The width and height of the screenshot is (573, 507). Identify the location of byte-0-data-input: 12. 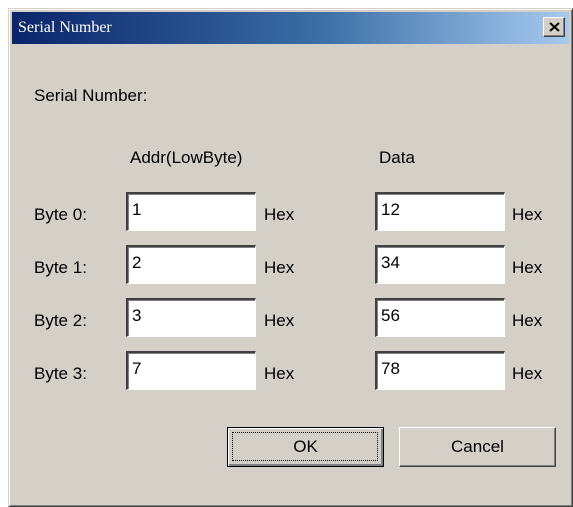
(440, 211).